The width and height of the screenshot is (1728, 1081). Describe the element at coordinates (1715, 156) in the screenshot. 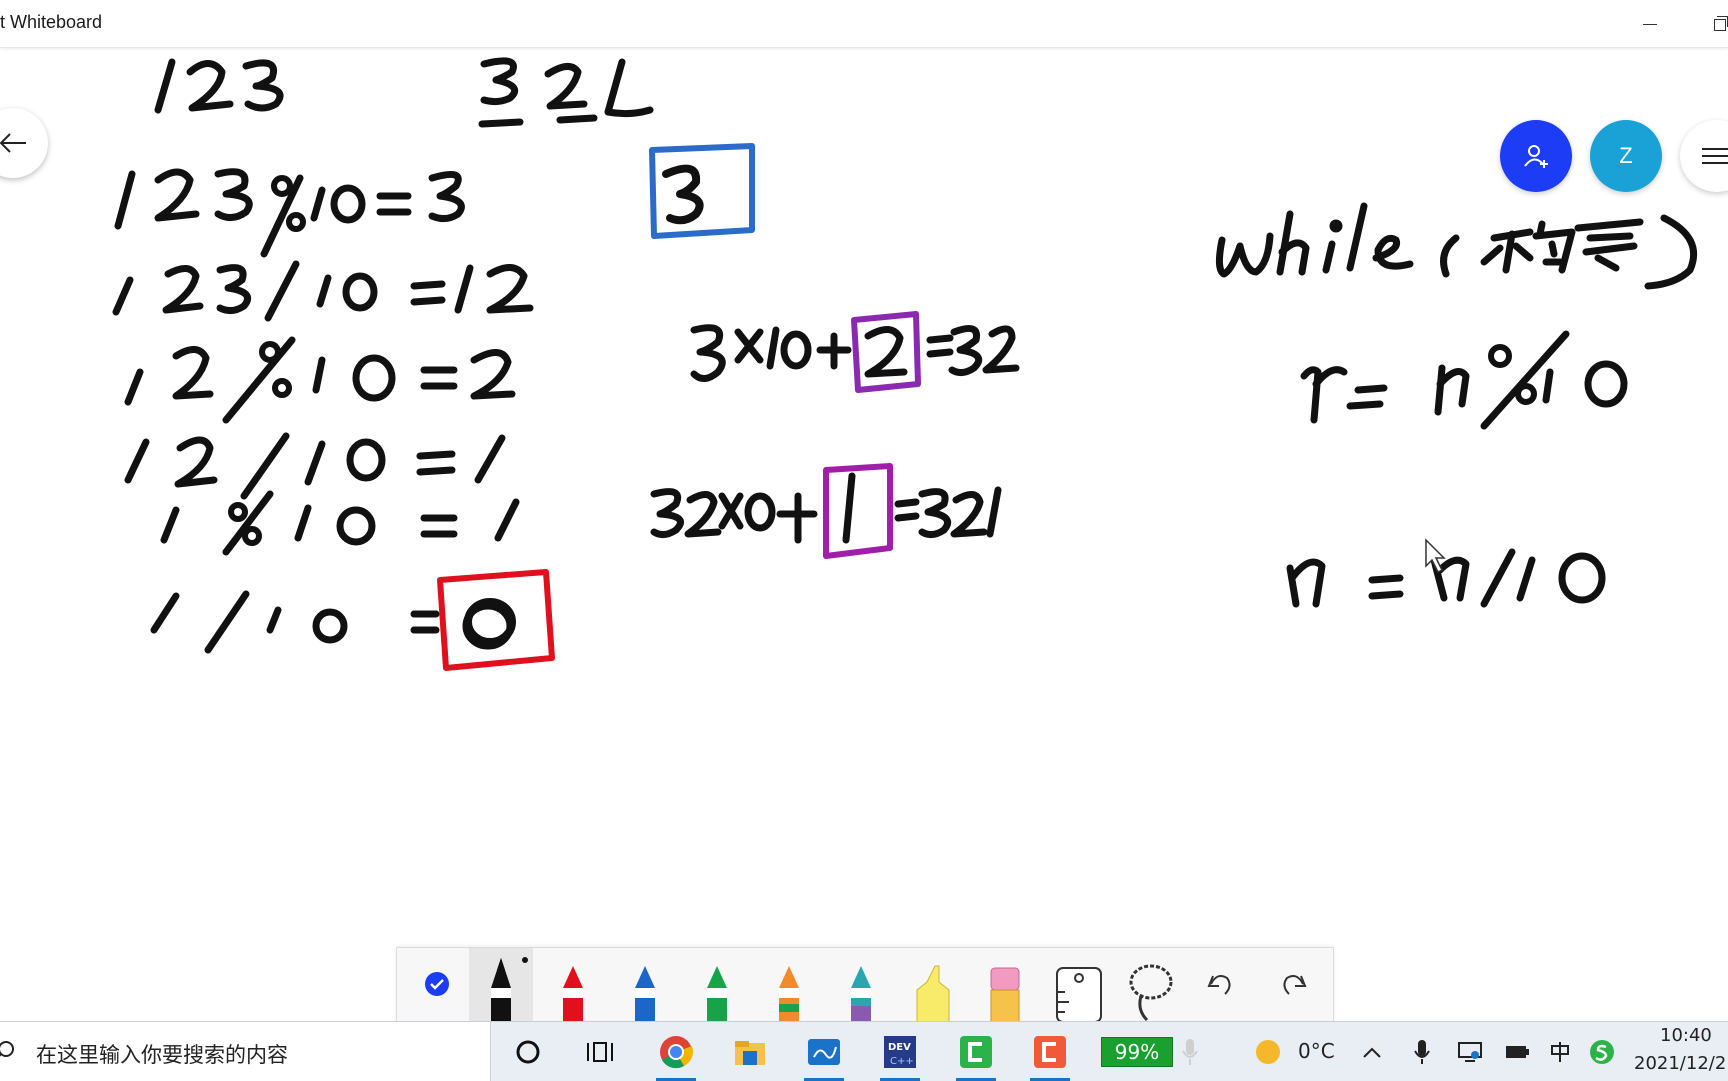

I see `hamburger-icon` at that location.